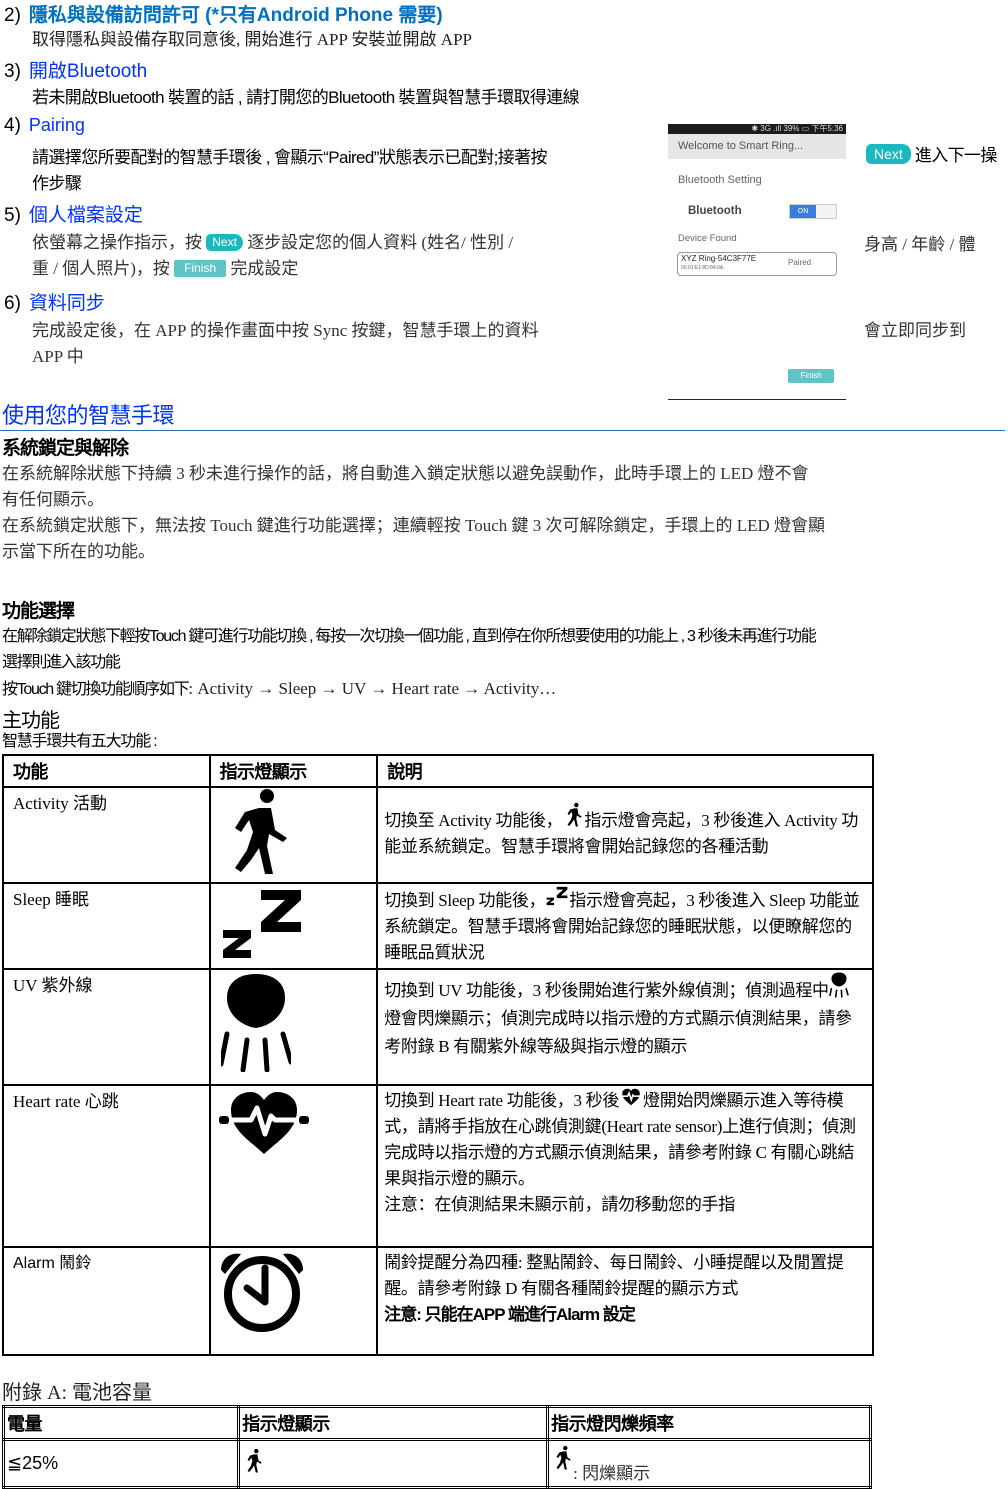 Image resolution: width=1008 pixels, height=1489 pixels. I want to click on text-fragment: 切換至 Activity 功能後，, so click(473, 820).